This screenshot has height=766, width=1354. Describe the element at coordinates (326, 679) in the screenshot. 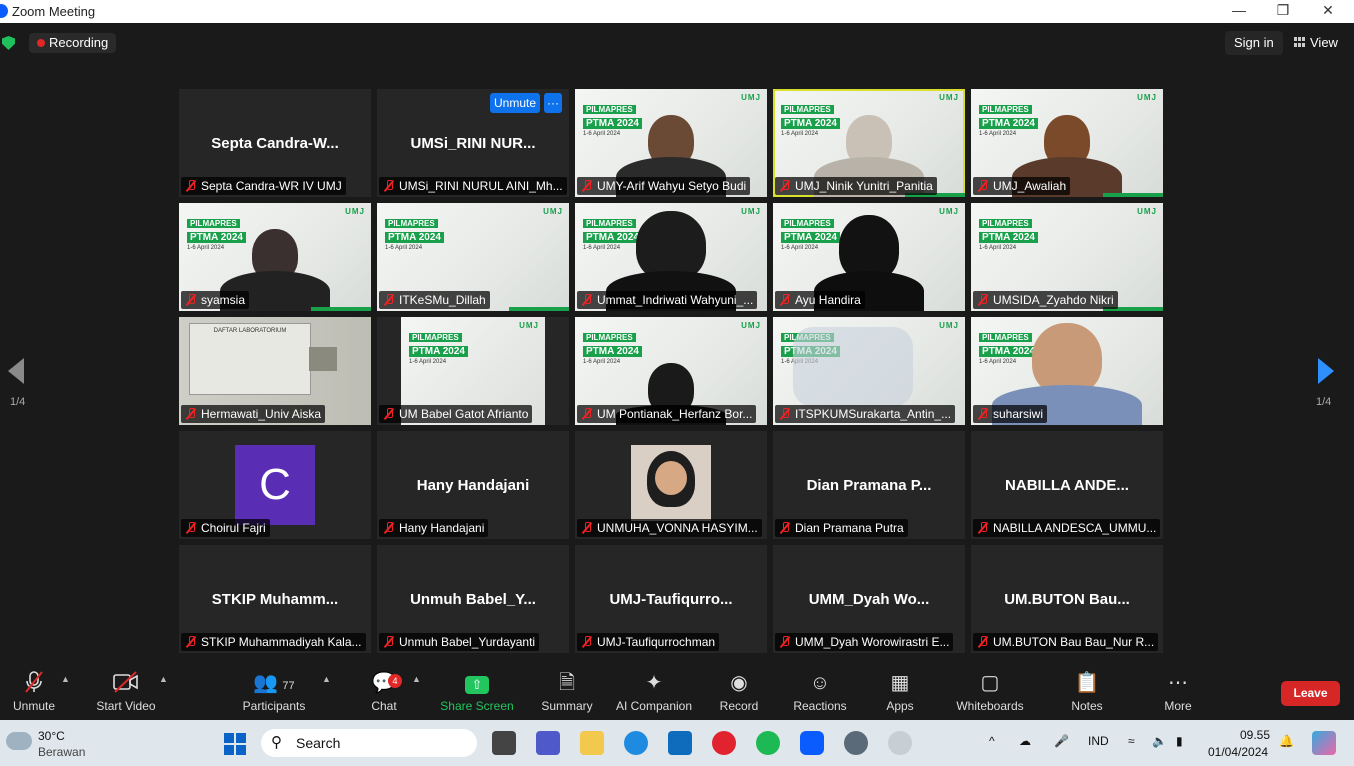

I see `participants-options-caret-icon: ▲` at that location.